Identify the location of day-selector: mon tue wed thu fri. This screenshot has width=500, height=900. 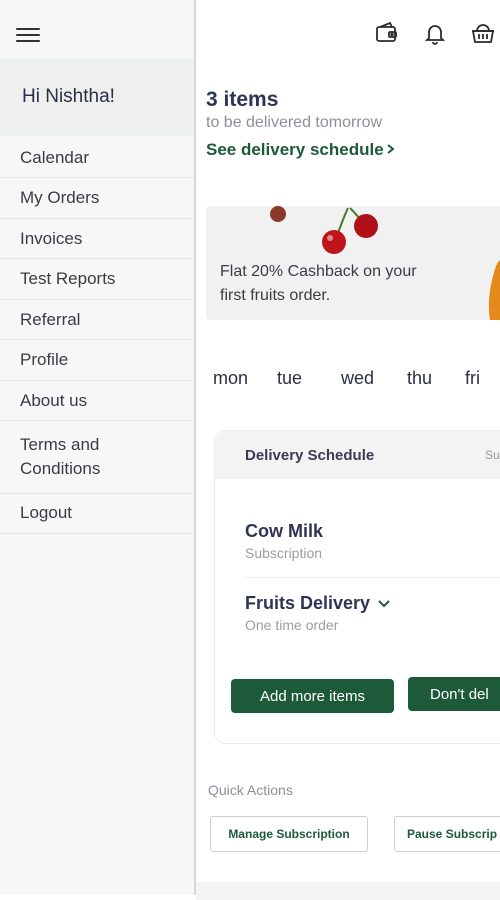
(356, 378).